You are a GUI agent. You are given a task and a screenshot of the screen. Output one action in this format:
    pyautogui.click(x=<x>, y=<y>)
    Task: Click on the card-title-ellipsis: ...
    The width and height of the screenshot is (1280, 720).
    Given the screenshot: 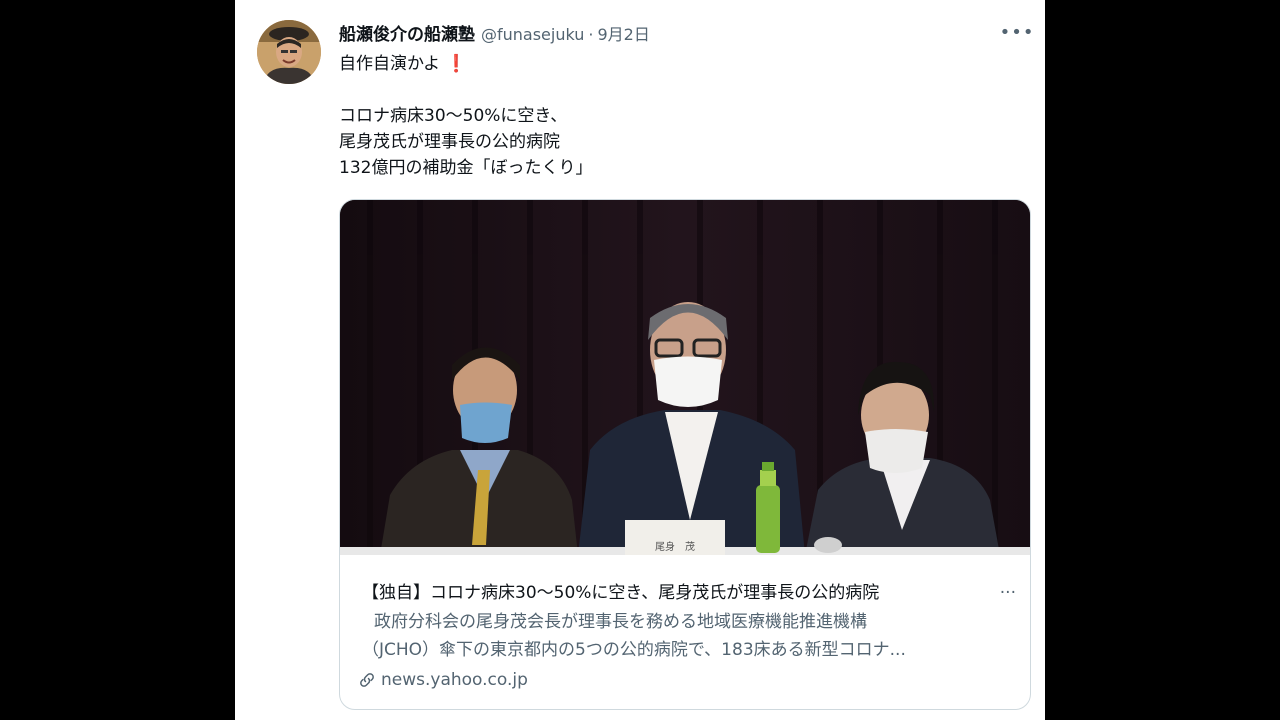 What is the action you would take?
    pyautogui.click(x=1007, y=588)
    